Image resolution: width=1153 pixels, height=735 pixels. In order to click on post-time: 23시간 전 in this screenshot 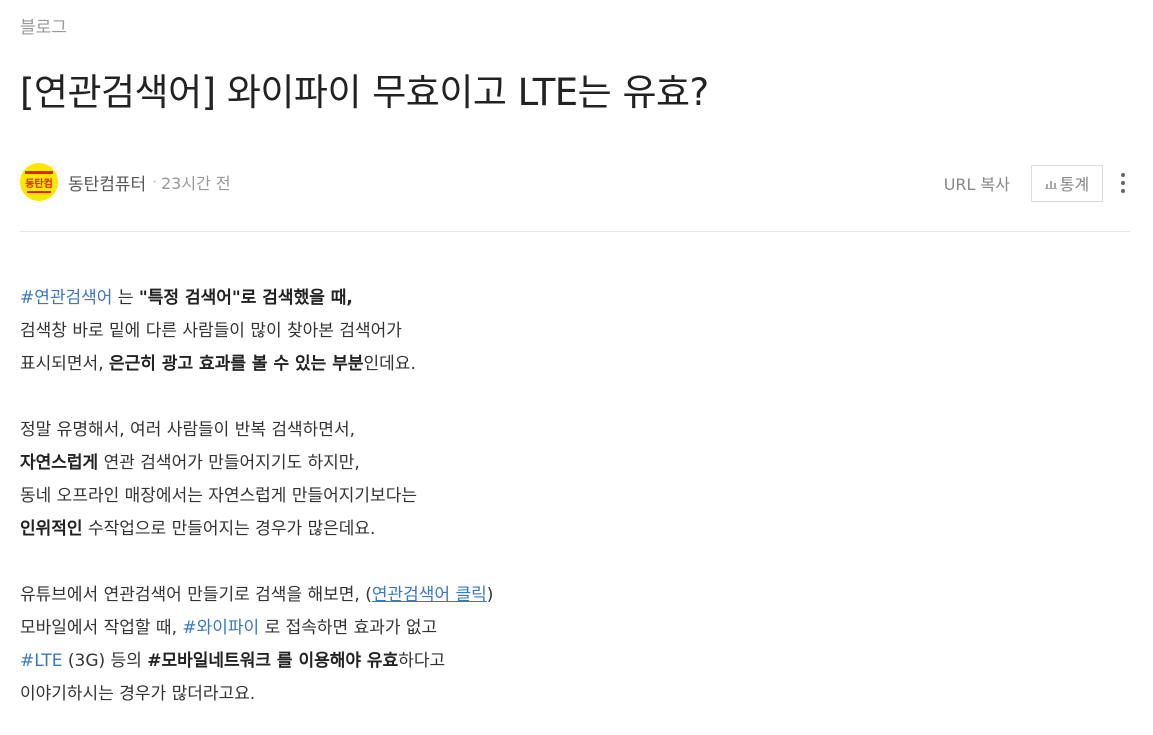, I will do `click(195, 183)`.